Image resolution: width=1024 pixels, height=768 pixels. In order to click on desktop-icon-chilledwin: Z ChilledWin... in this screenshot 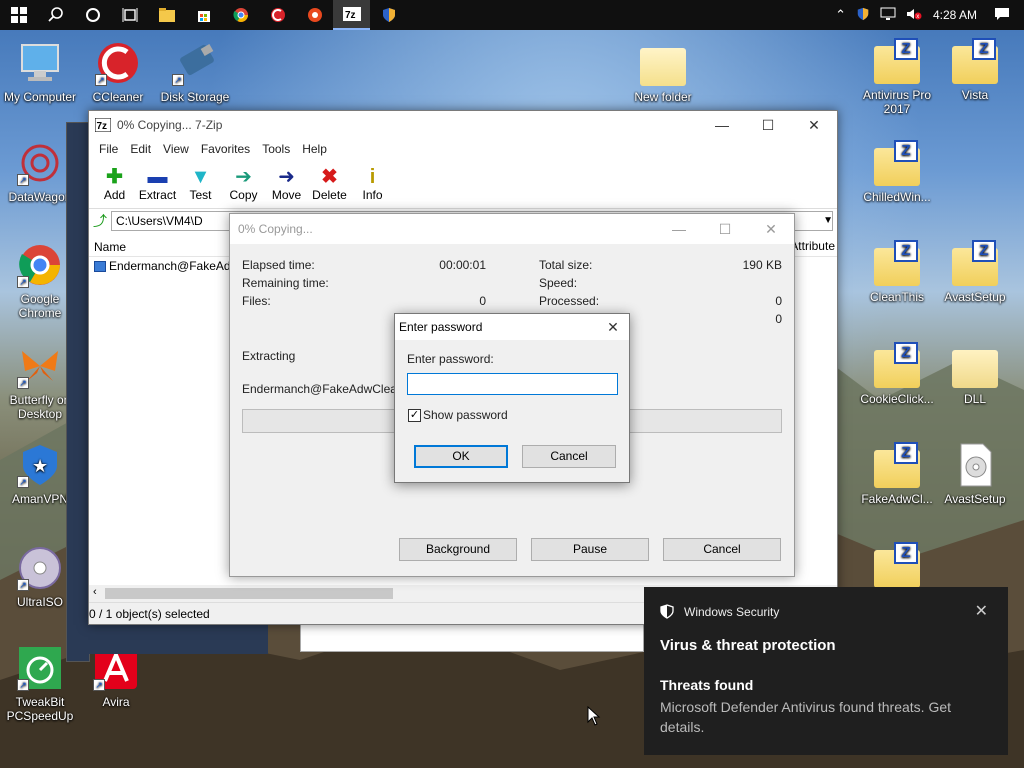, I will do `click(897, 172)`.